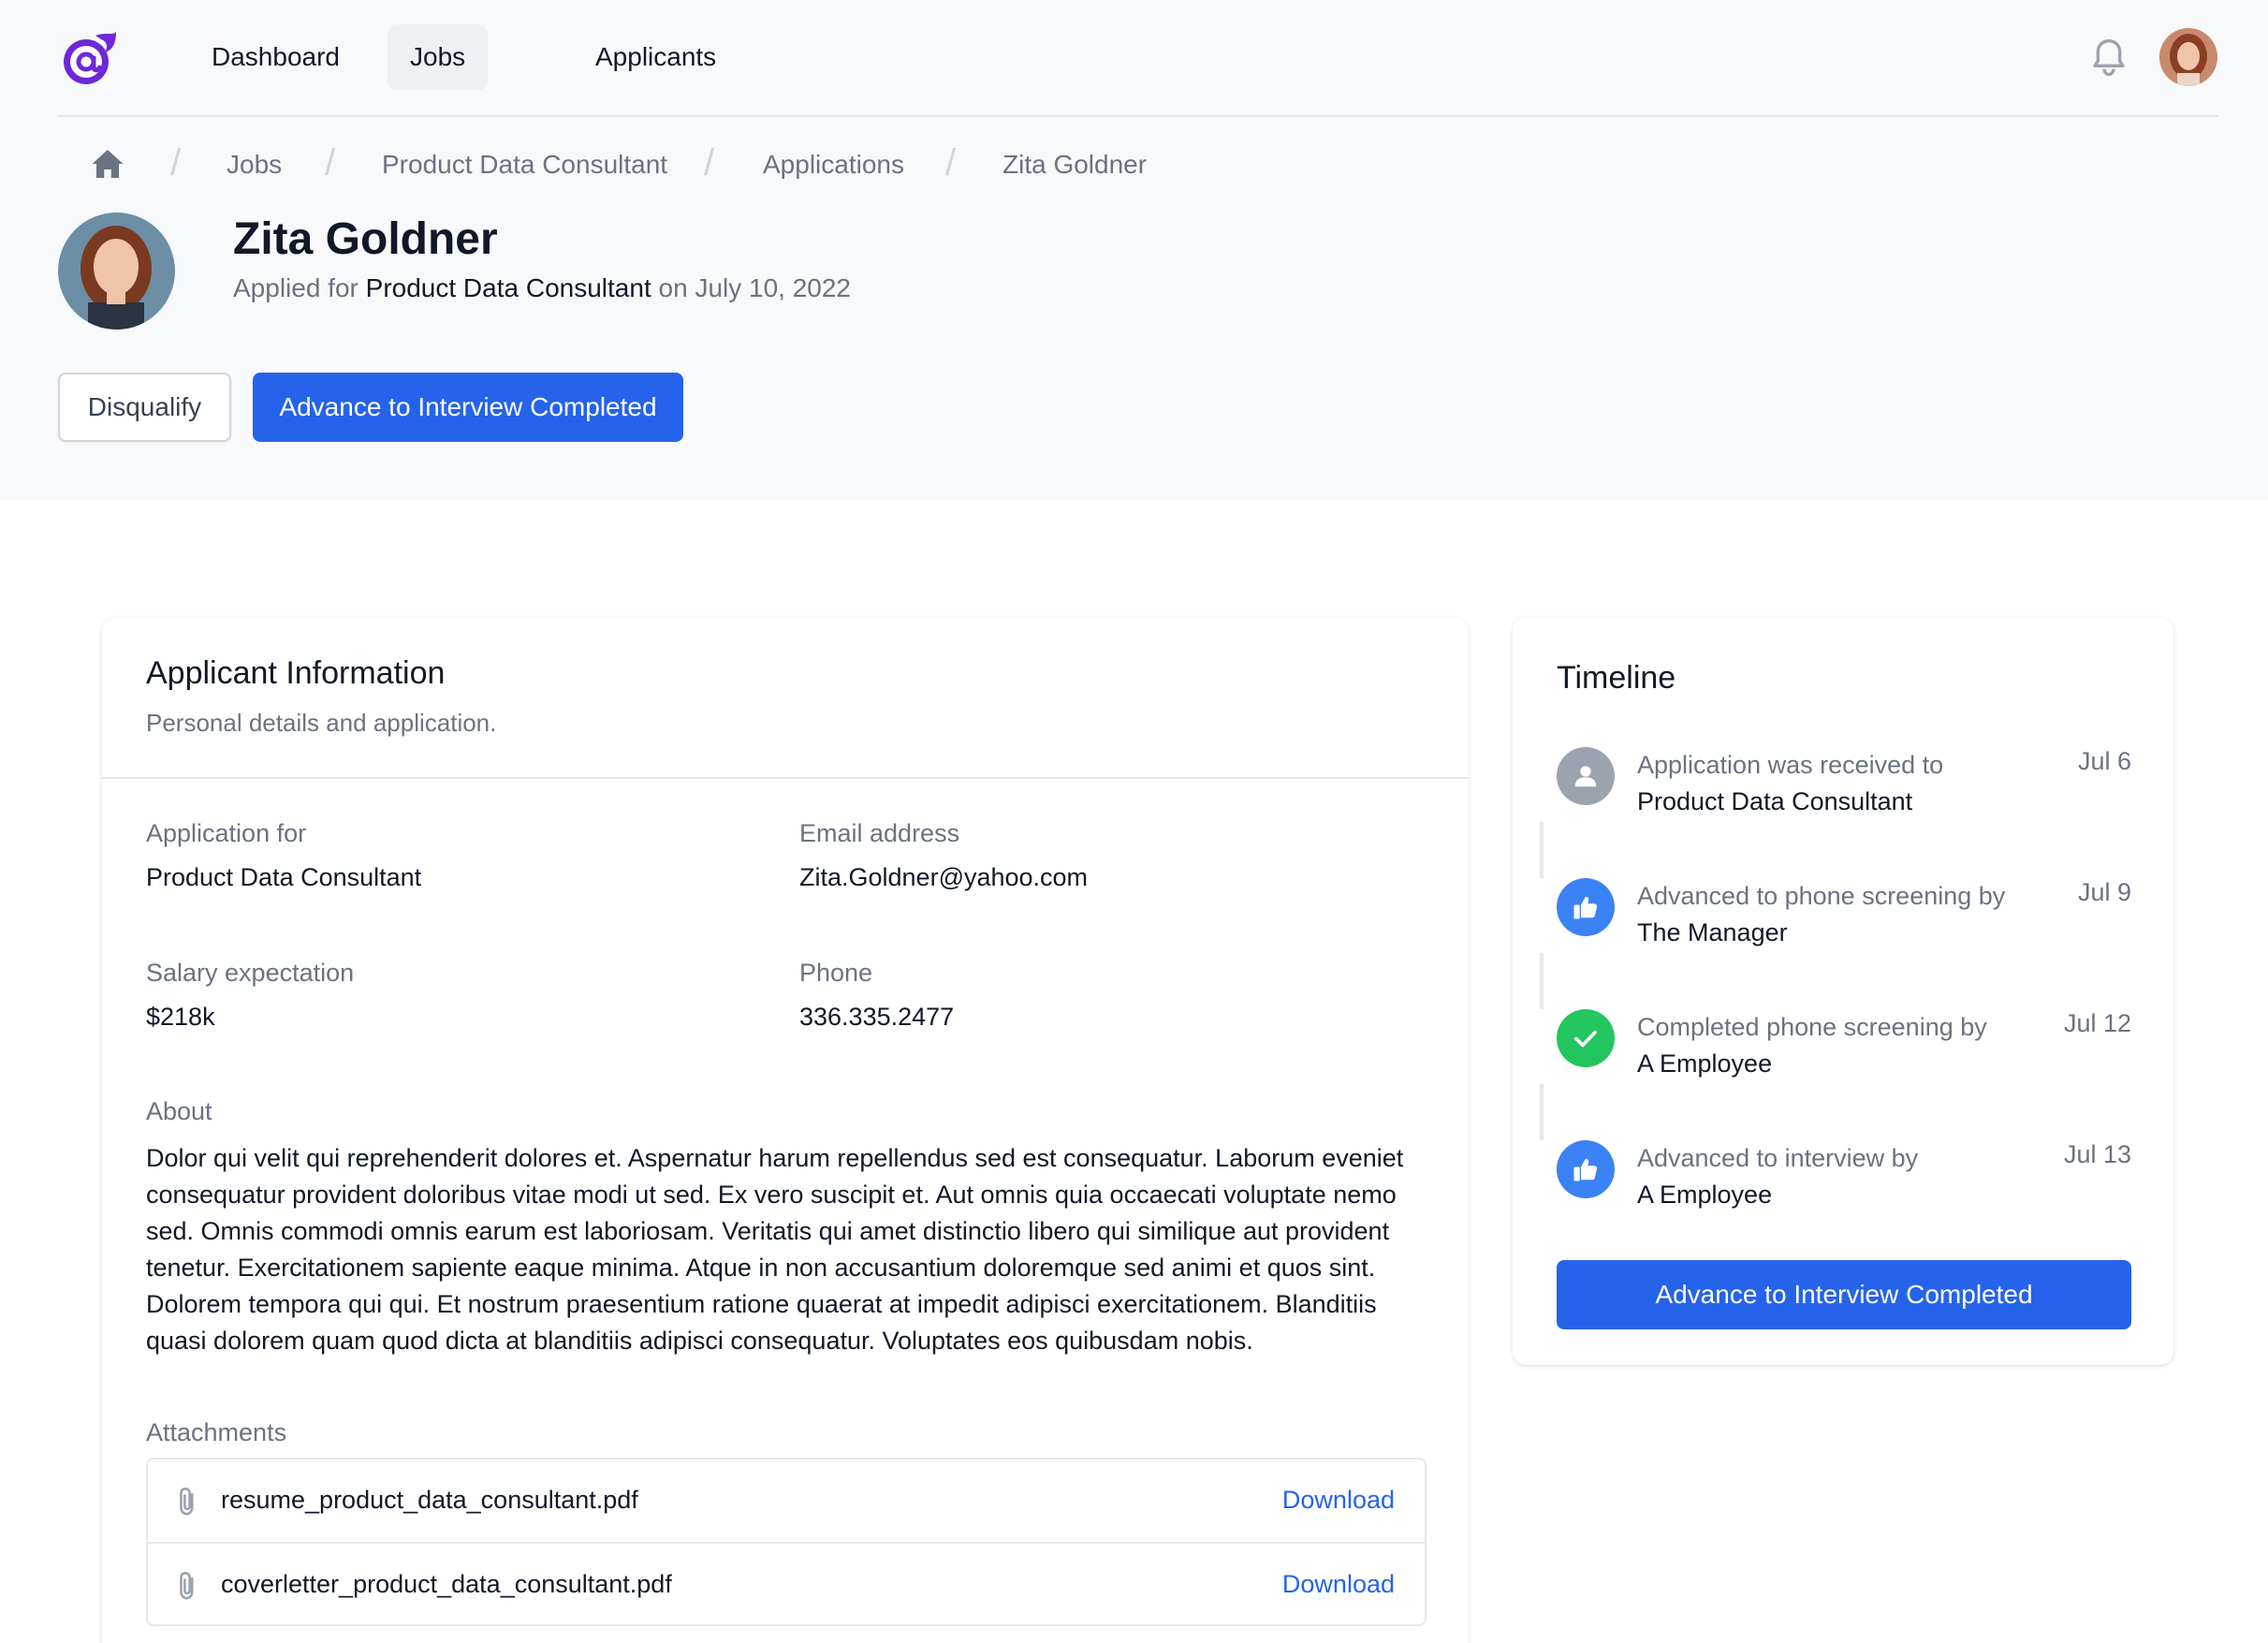 The height and width of the screenshot is (1643, 2268). Describe the element at coordinates (254, 165) in the screenshot. I see `breadcrumb-jobs: Jobs` at that location.